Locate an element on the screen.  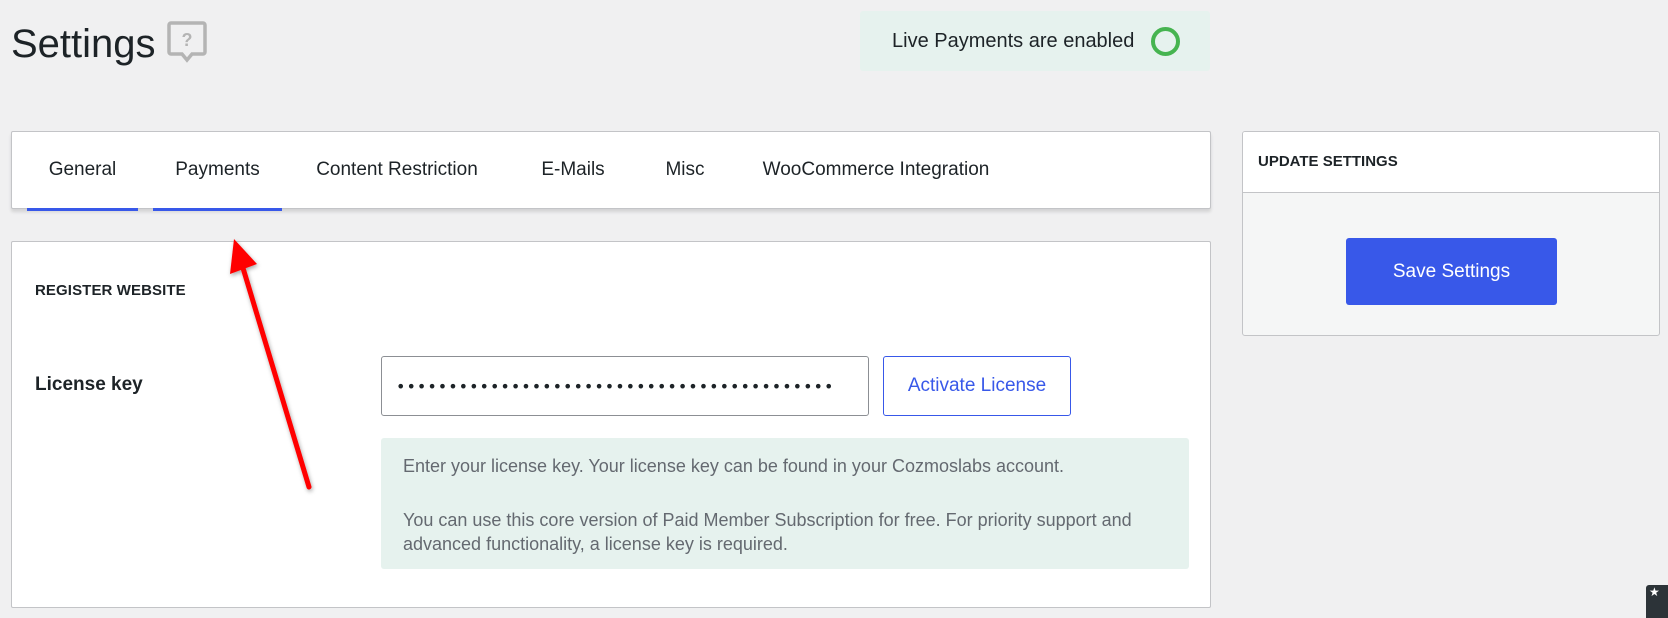
help-speech-bubble-icon: ? is located at coordinates (187, 42).